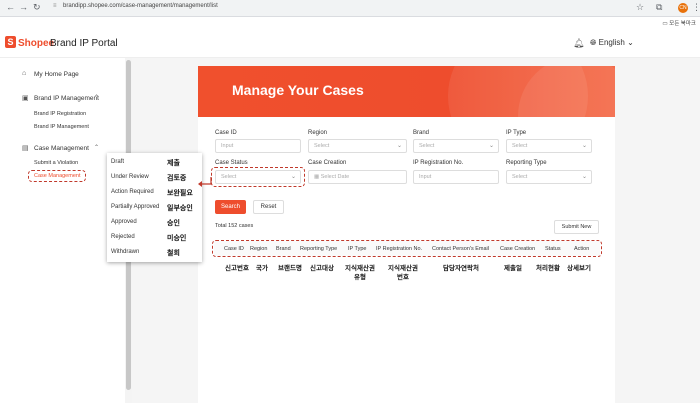 The image size is (700, 403). I want to click on brand-select: Select ⌄, so click(456, 146).